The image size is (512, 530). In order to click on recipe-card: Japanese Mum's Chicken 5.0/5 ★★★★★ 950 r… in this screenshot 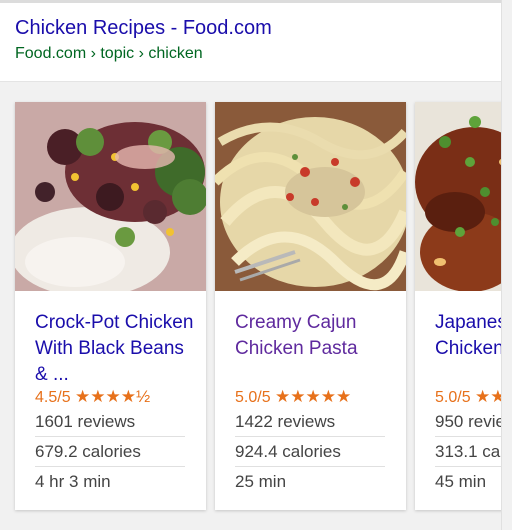, I will do `click(458, 306)`.